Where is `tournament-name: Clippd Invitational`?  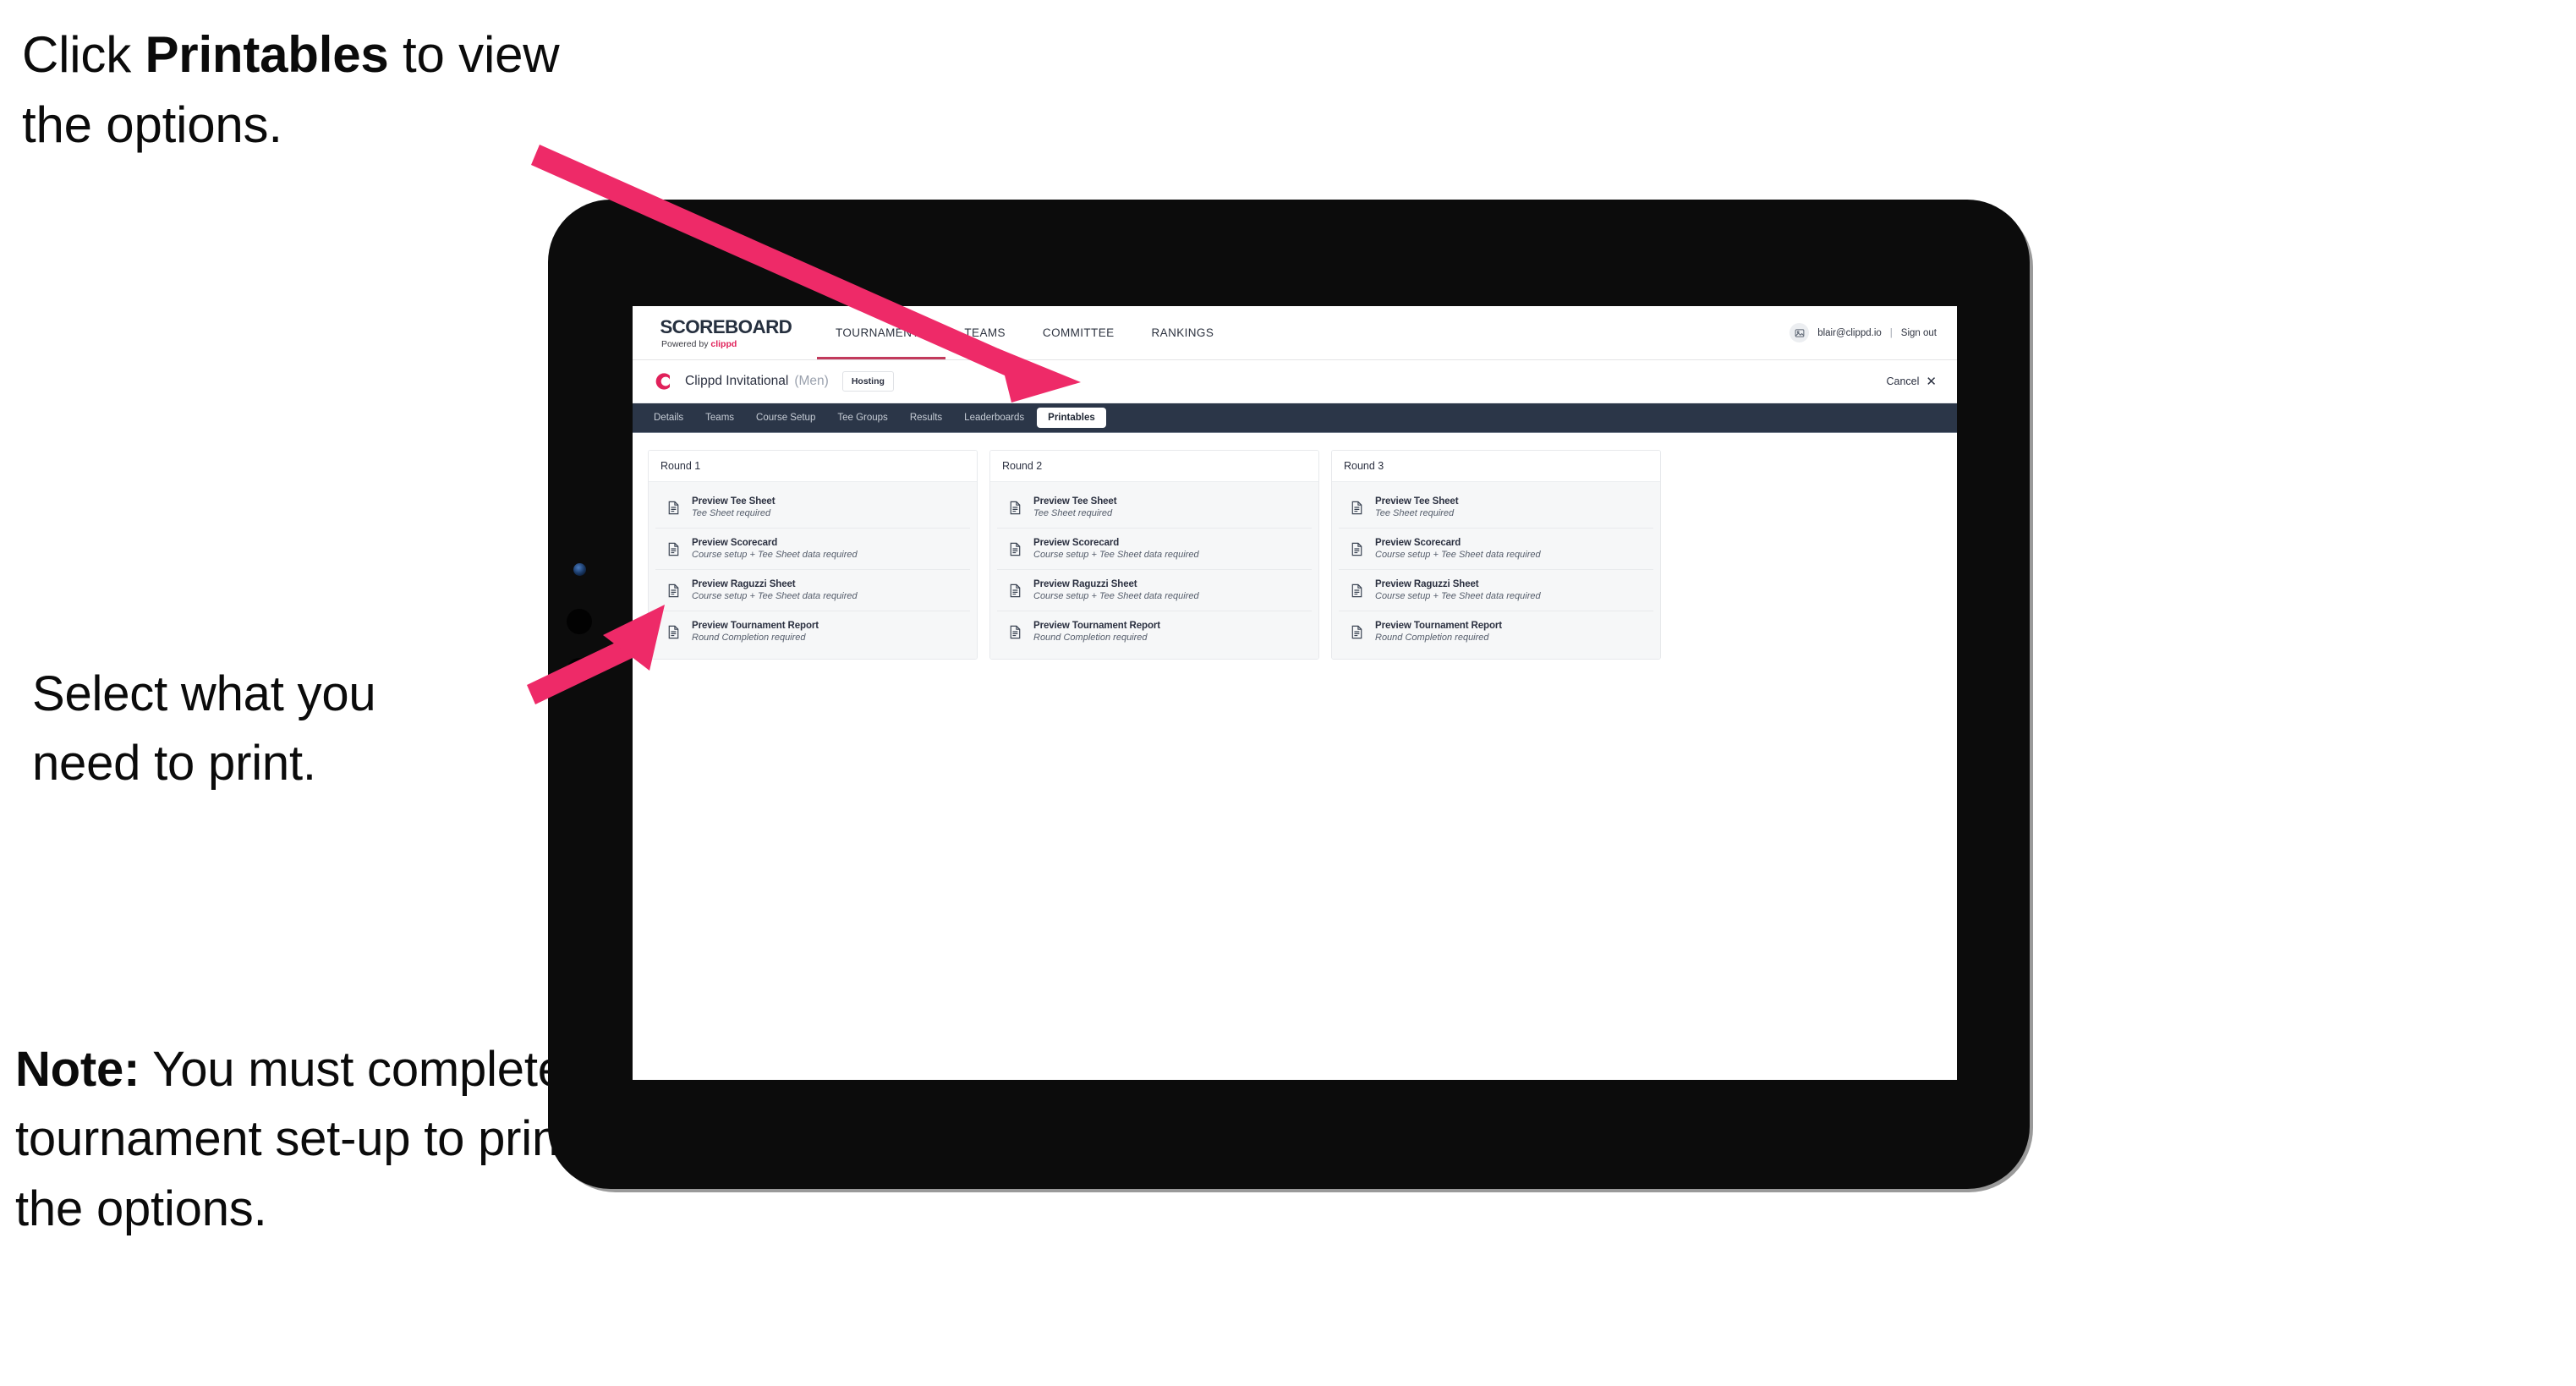
tournament-name: Clippd Invitational is located at coordinates (737, 381).